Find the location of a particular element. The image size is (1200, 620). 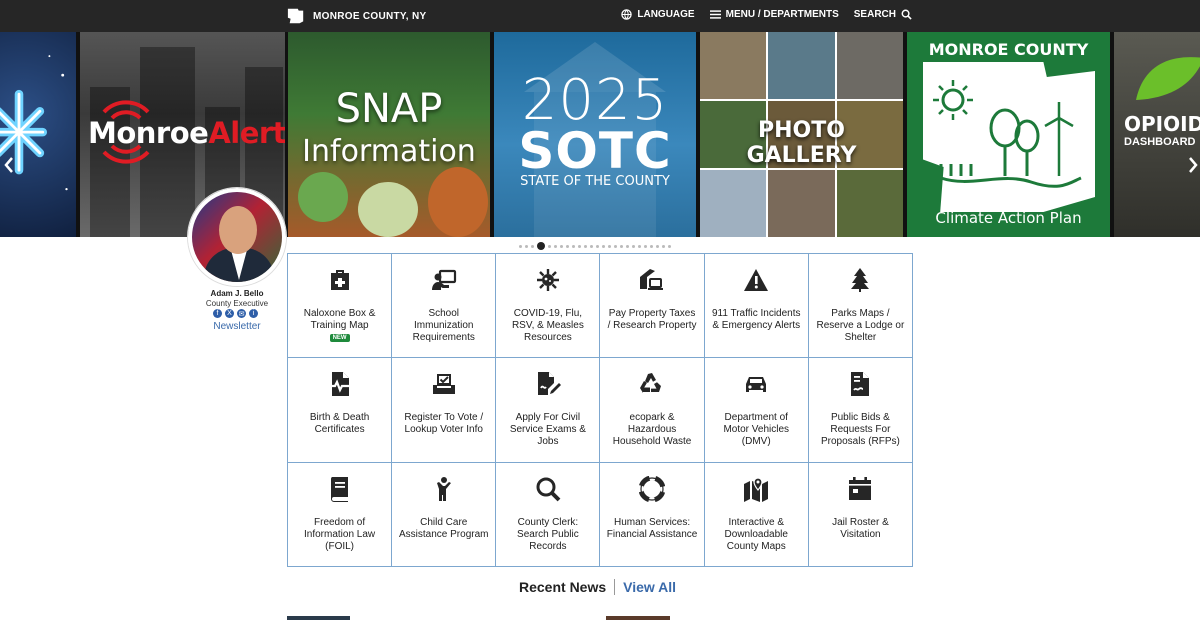

service-tile: Register To Vote / Lookup Voter Info is located at coordinates (444, 410).